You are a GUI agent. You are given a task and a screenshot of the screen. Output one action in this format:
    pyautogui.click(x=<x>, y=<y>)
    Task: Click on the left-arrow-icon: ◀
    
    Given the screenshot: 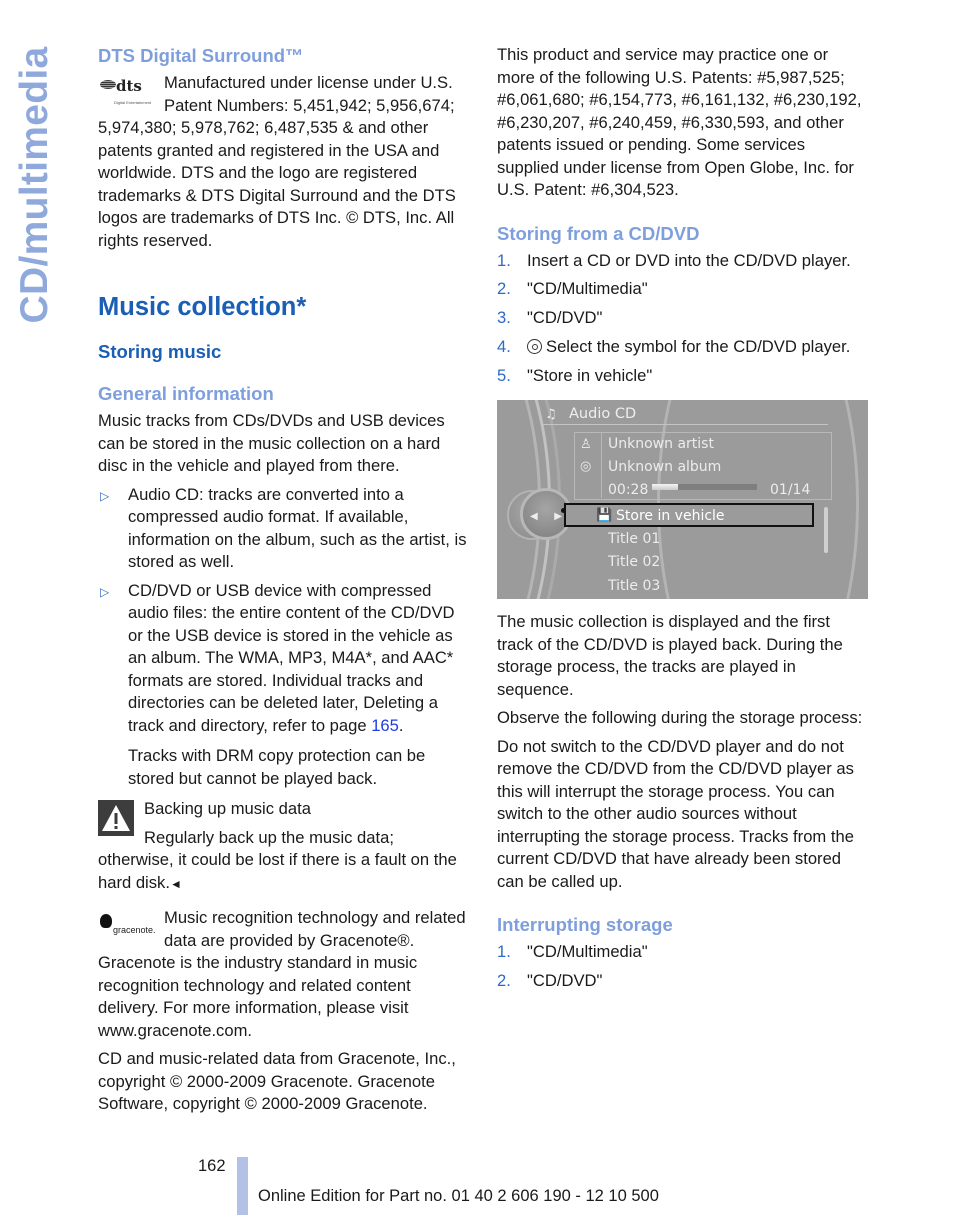 What is the action you would take?
    pyautogui.click(x=534, y=517)
    